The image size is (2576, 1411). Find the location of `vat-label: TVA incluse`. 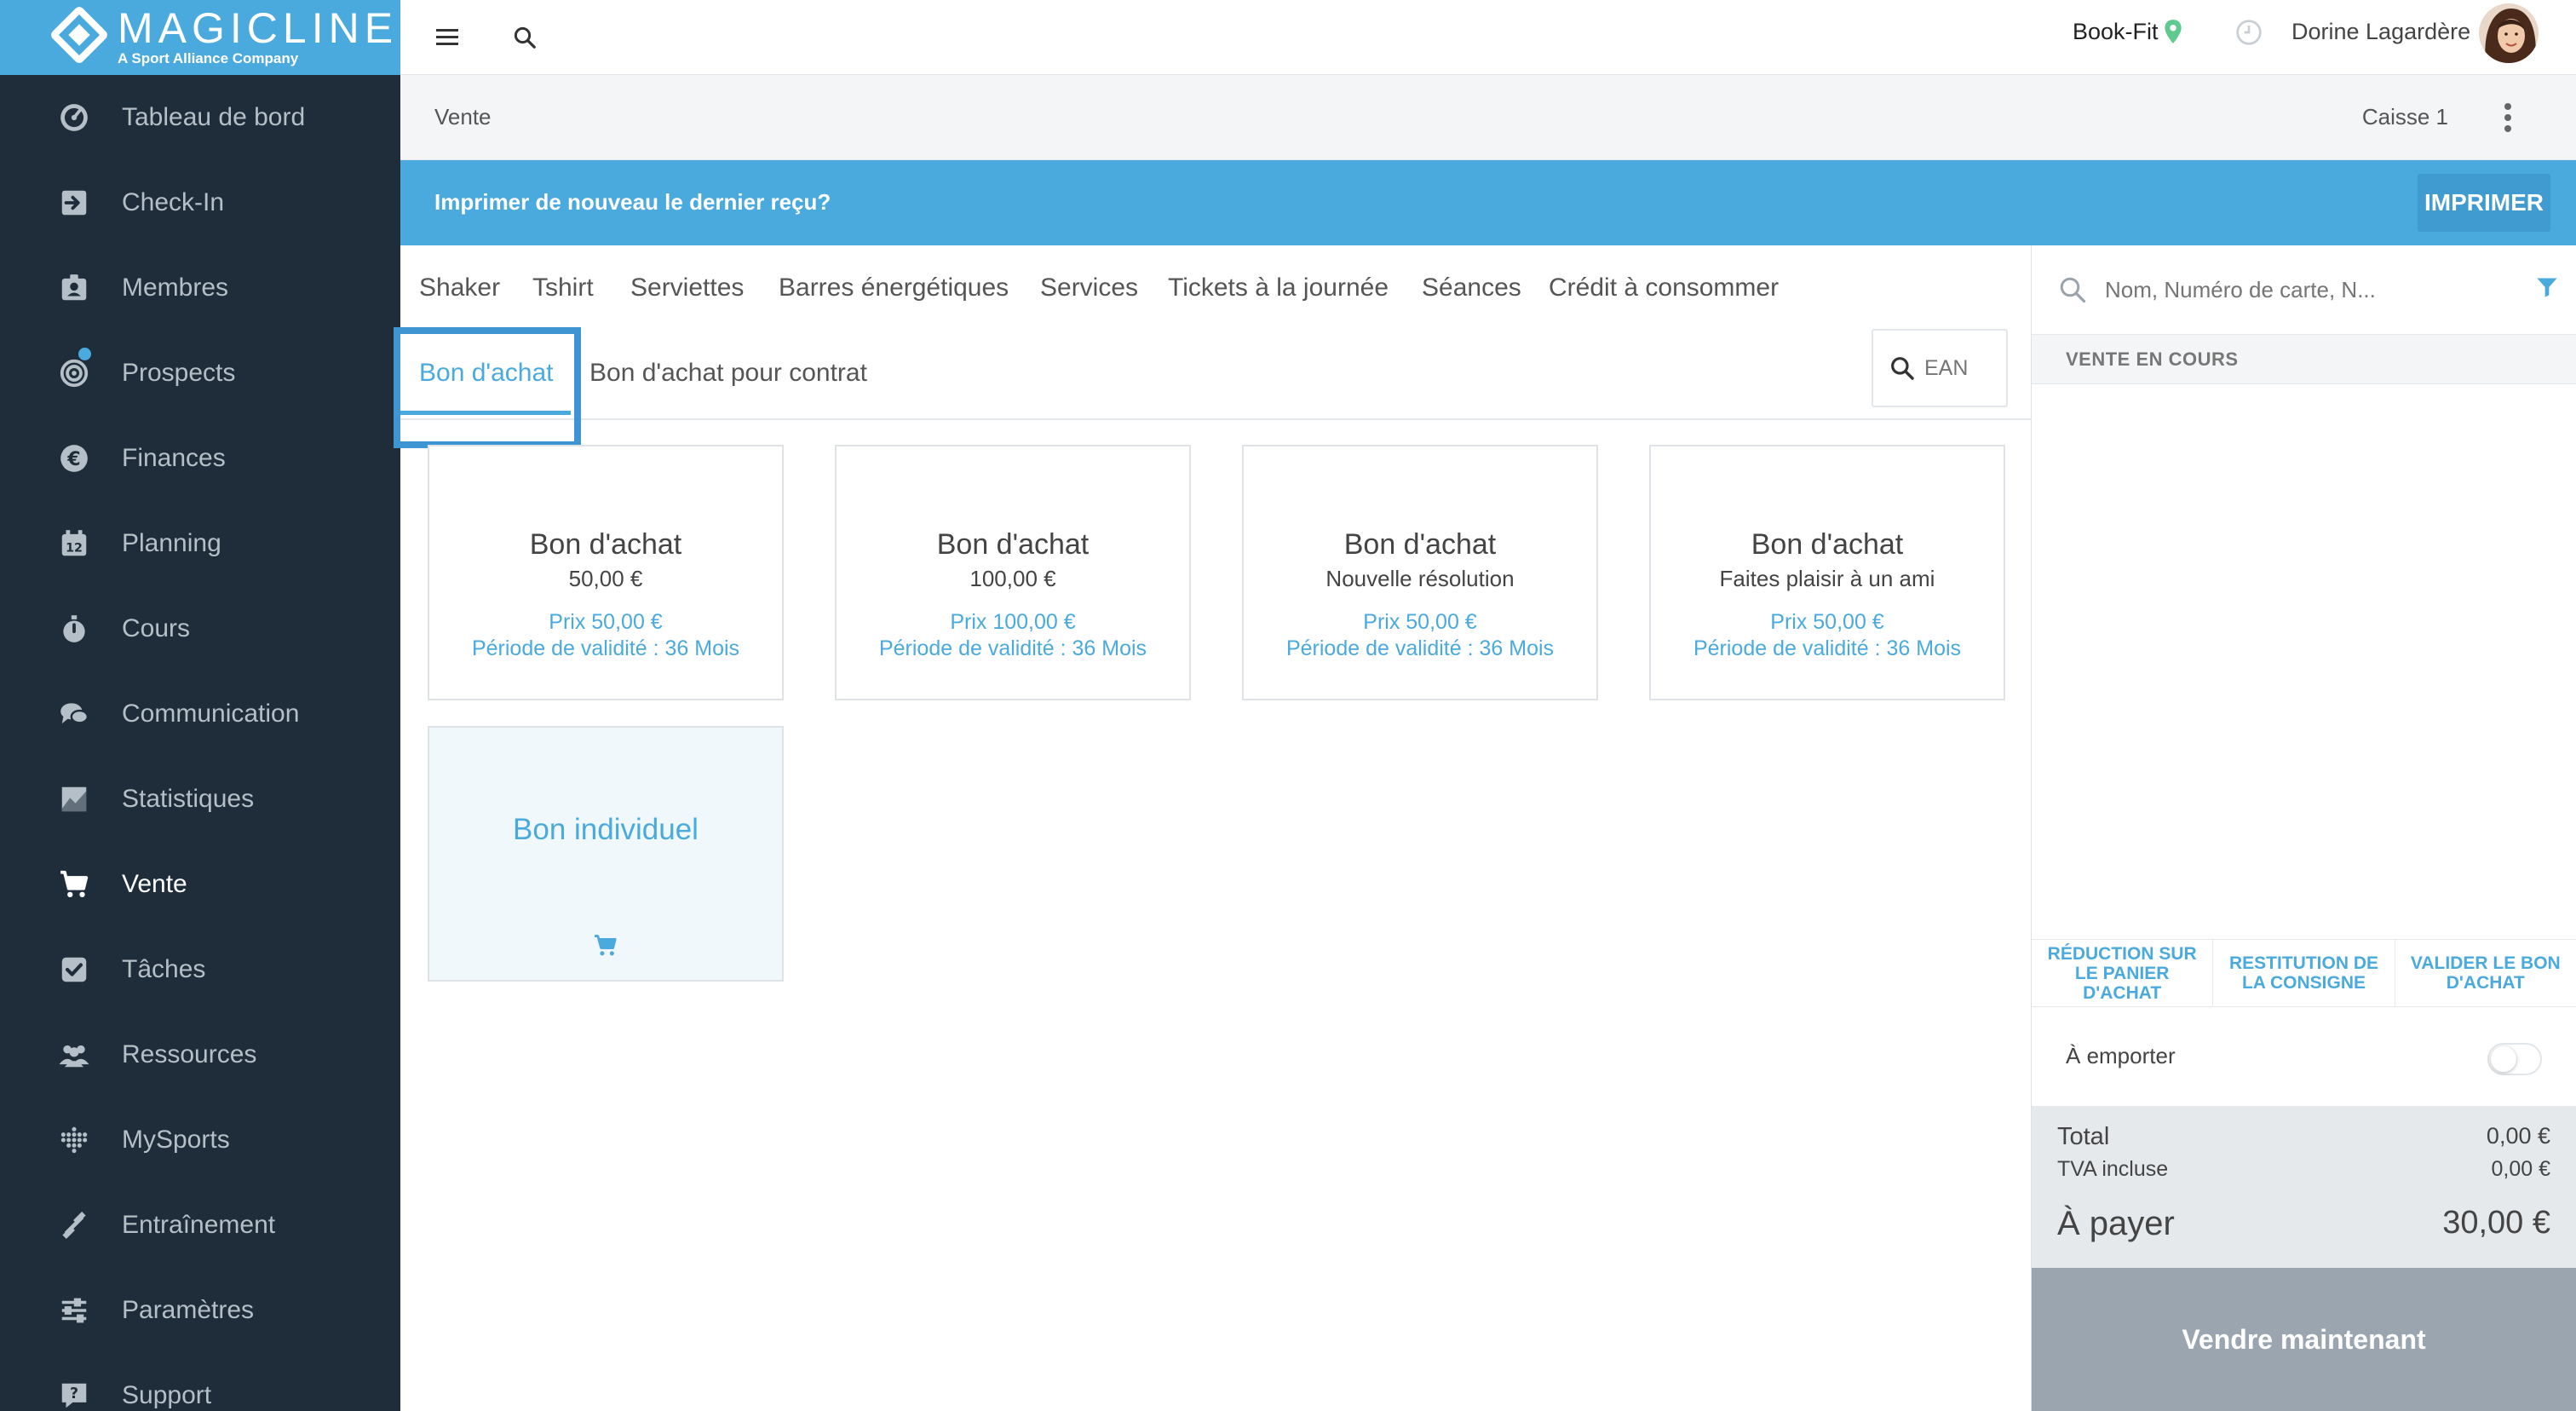

vat-label: TVA incluse is located at coordinates (2113, 1169).